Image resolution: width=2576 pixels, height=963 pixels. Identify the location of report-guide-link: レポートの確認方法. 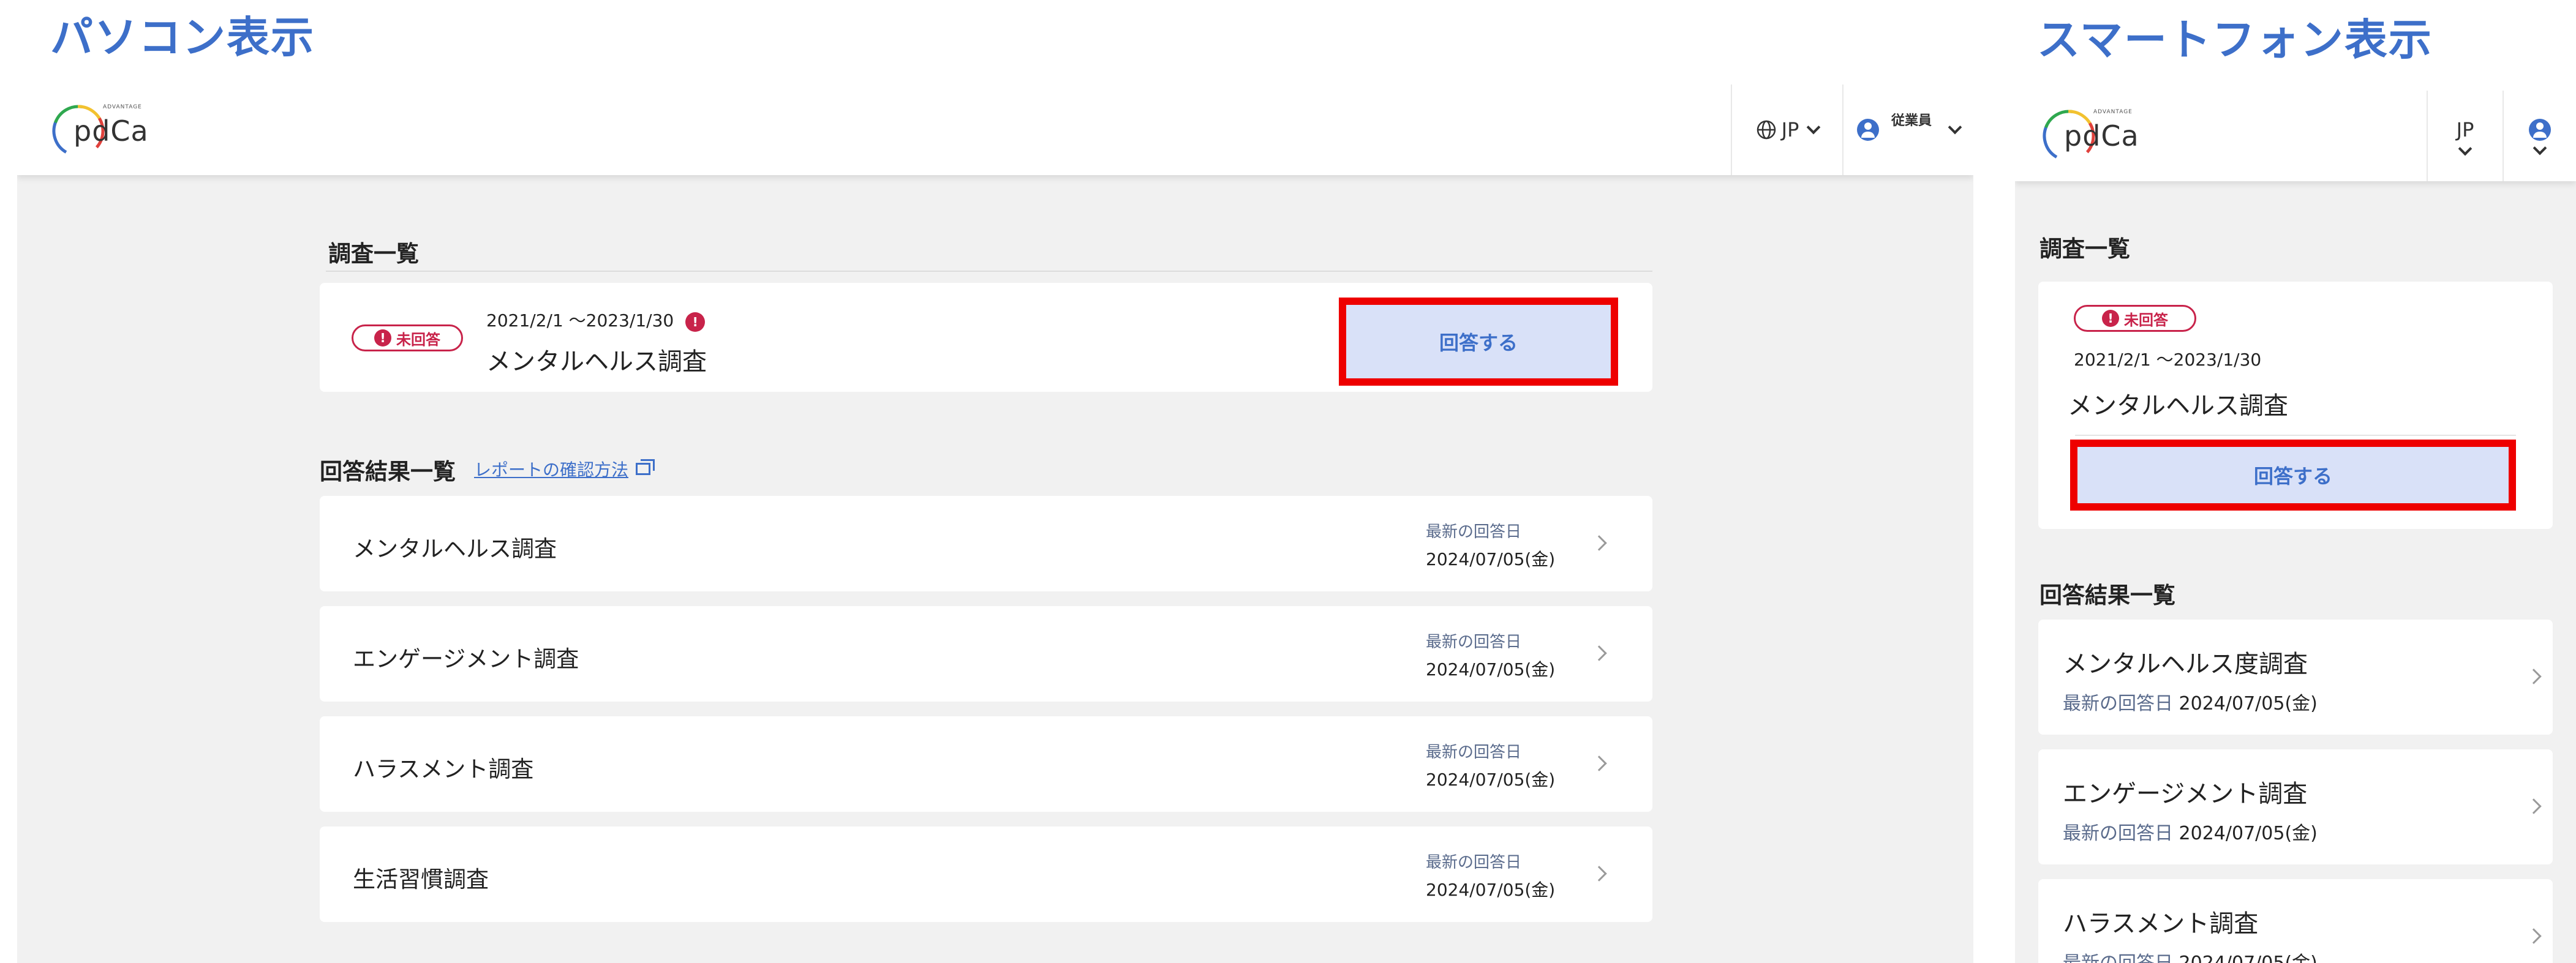
(564, 469).